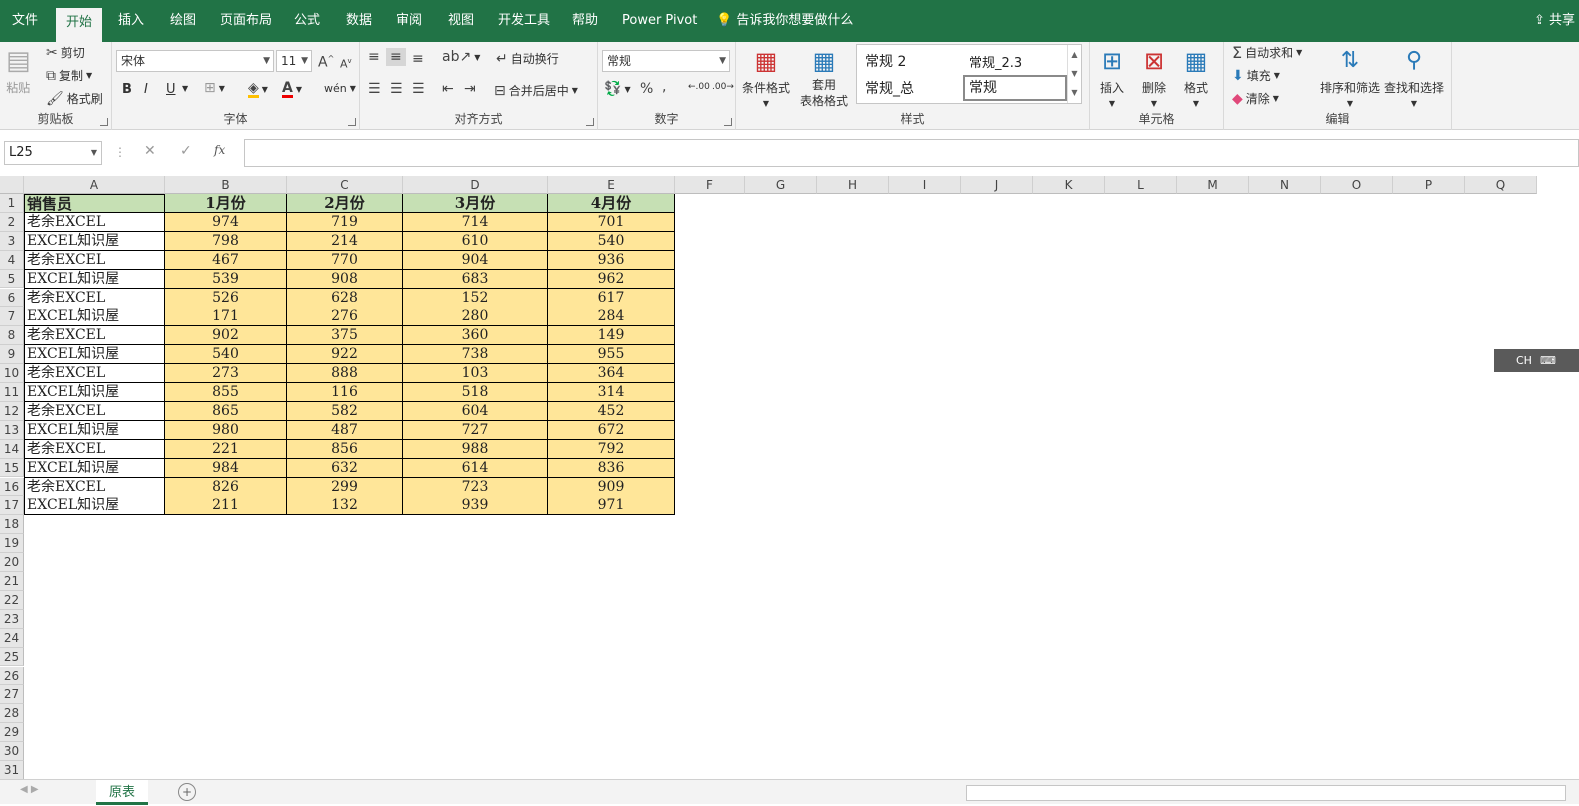  Describe the element at coordinates (475, 241) in the screenshot. I see `cell-D3: 610` at that location.